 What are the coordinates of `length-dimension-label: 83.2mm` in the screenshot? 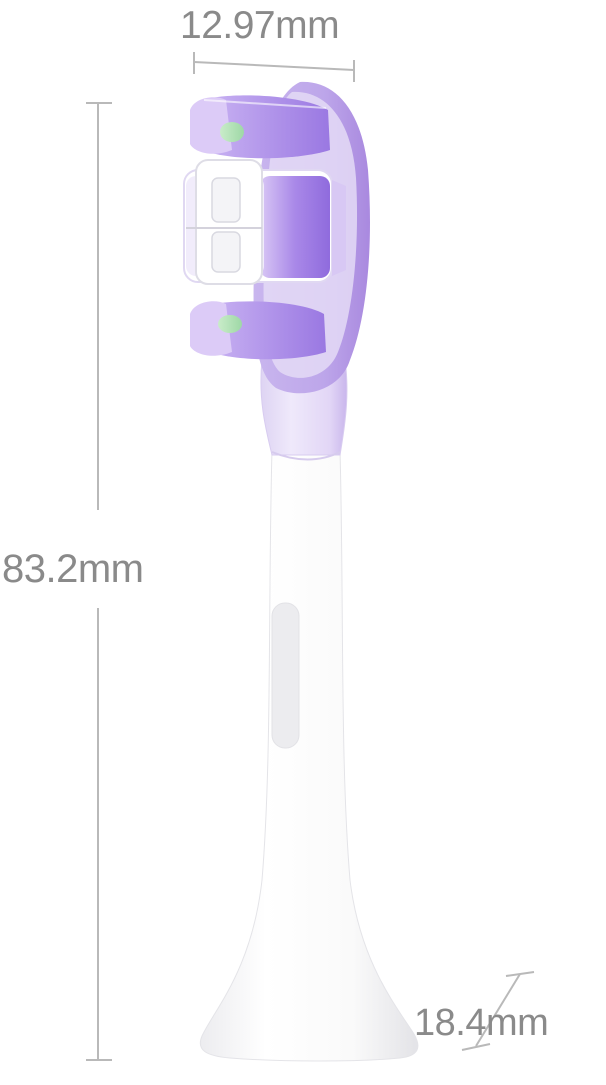 It's located at (73, 569).